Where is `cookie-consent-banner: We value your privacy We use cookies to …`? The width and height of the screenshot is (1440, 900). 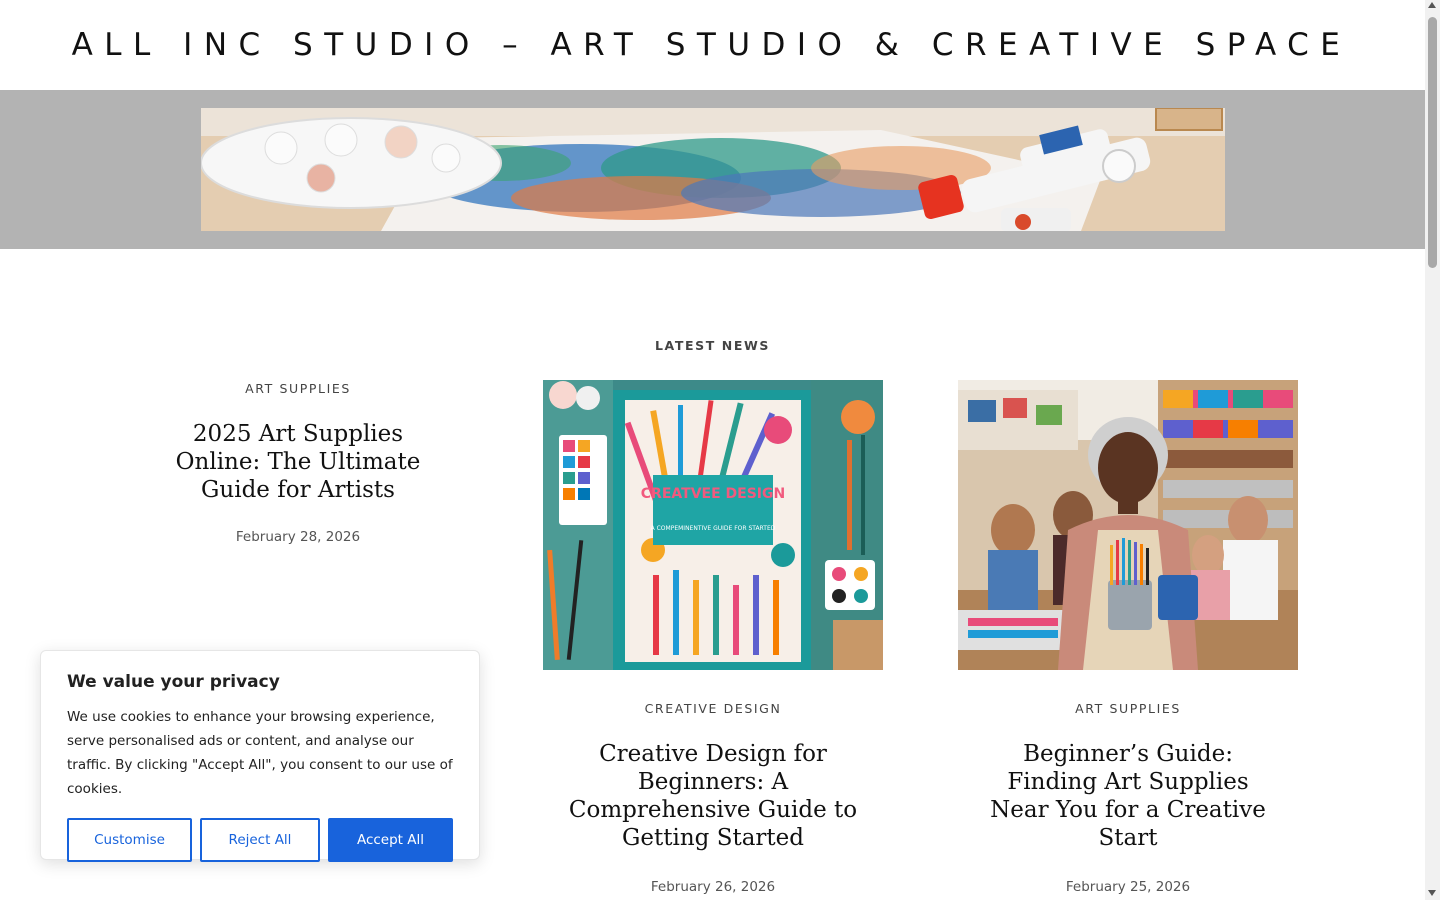 cookie-consent-banner: We value your privacy We use cookies to … is located at coordinates (260, 756).